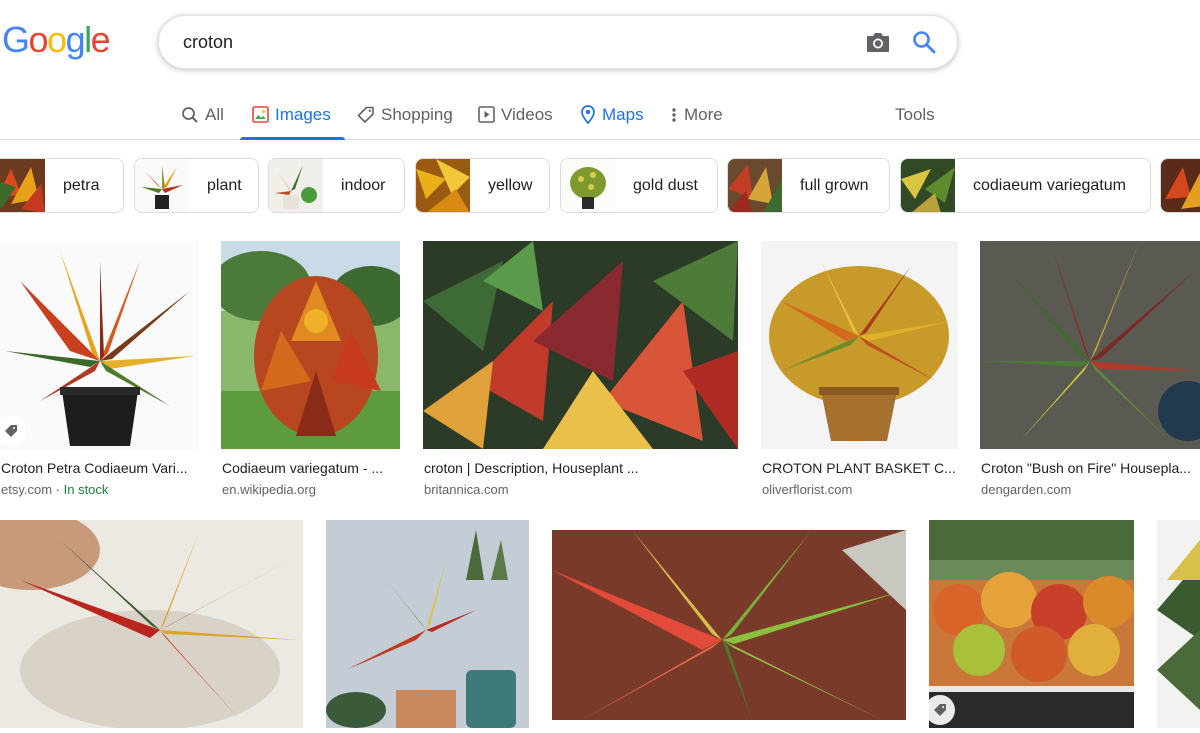  I want to click on stock-status: · In stock, so click(80, 489).